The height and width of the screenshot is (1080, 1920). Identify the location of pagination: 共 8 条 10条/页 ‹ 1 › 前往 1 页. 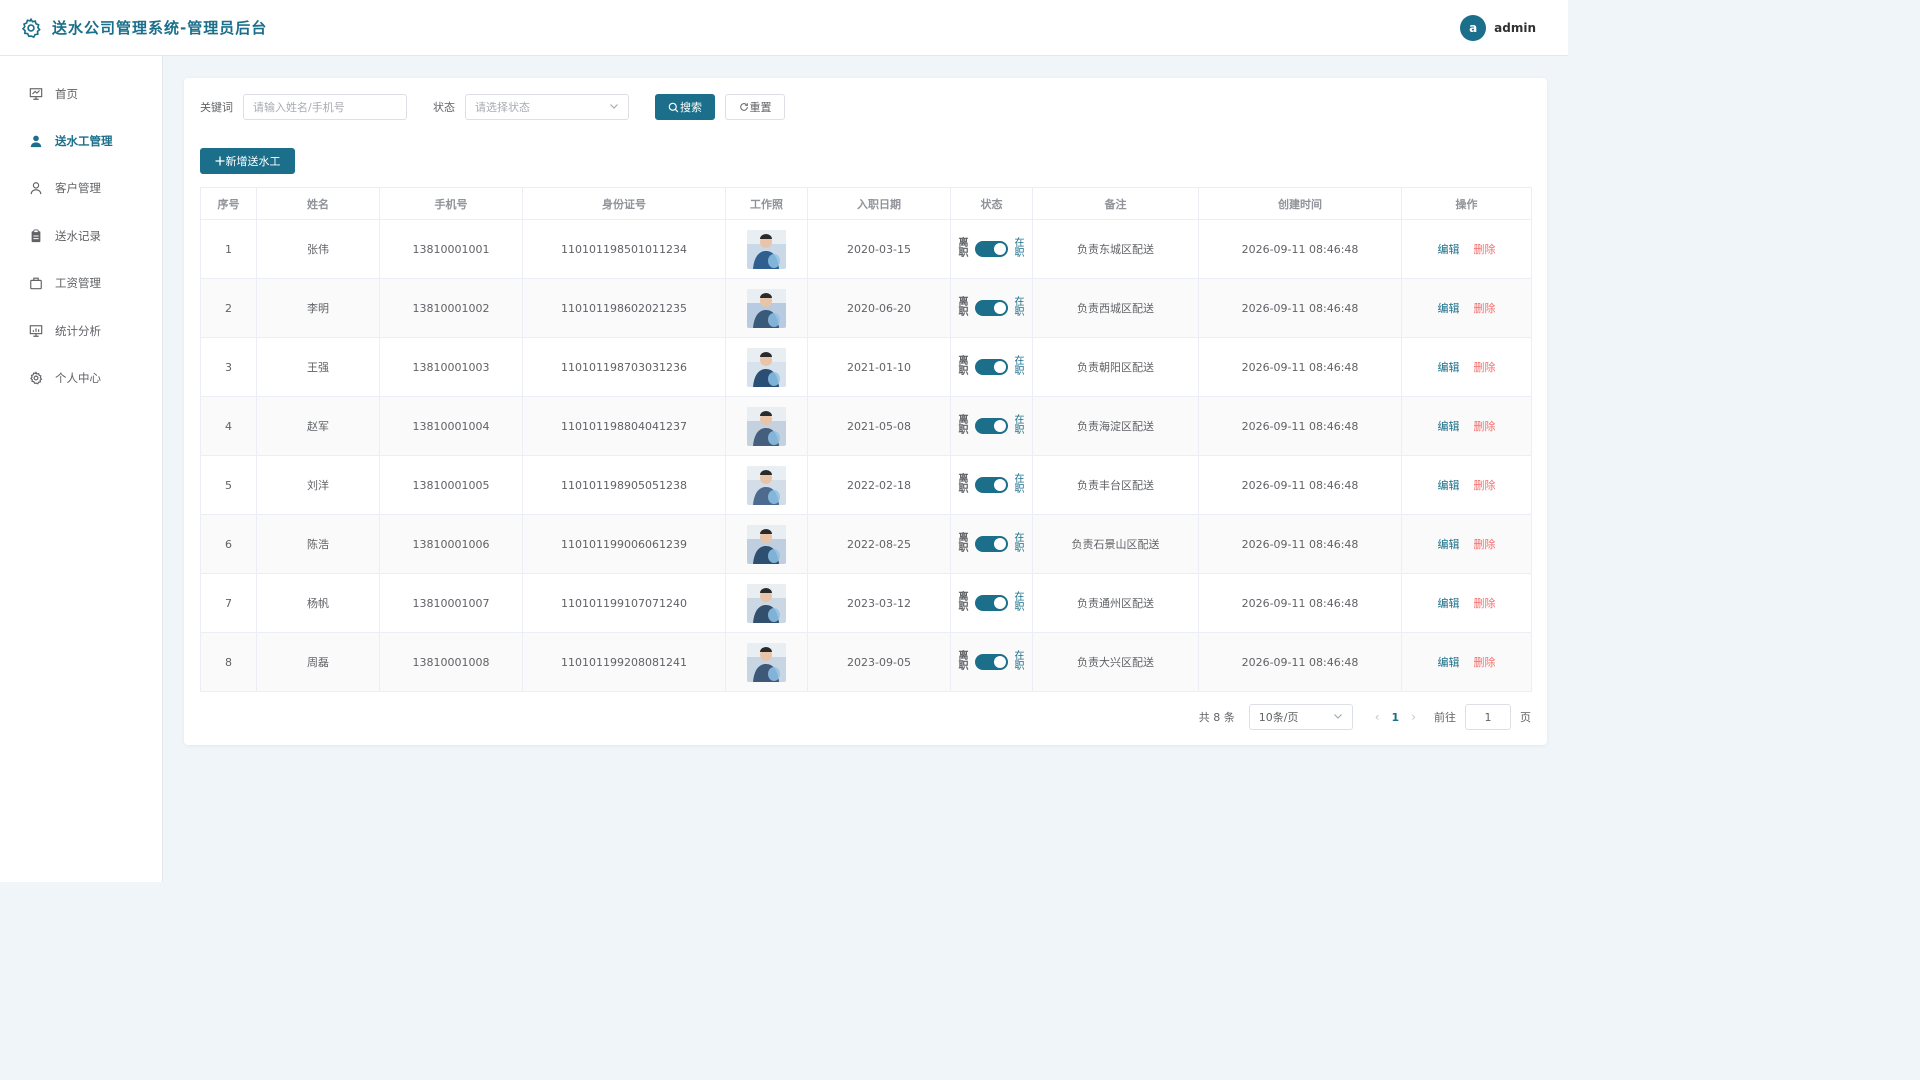
(1365, 717).